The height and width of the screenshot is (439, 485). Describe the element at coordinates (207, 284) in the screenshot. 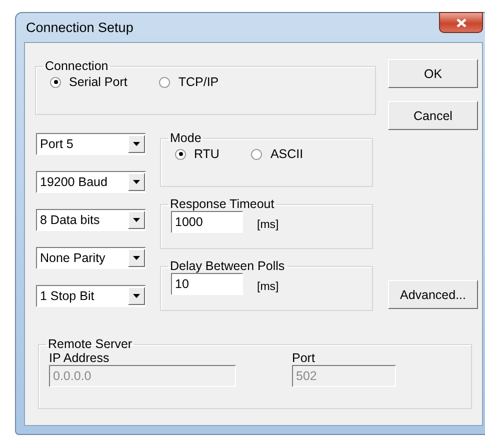

I see `input-field: 10` at that location.